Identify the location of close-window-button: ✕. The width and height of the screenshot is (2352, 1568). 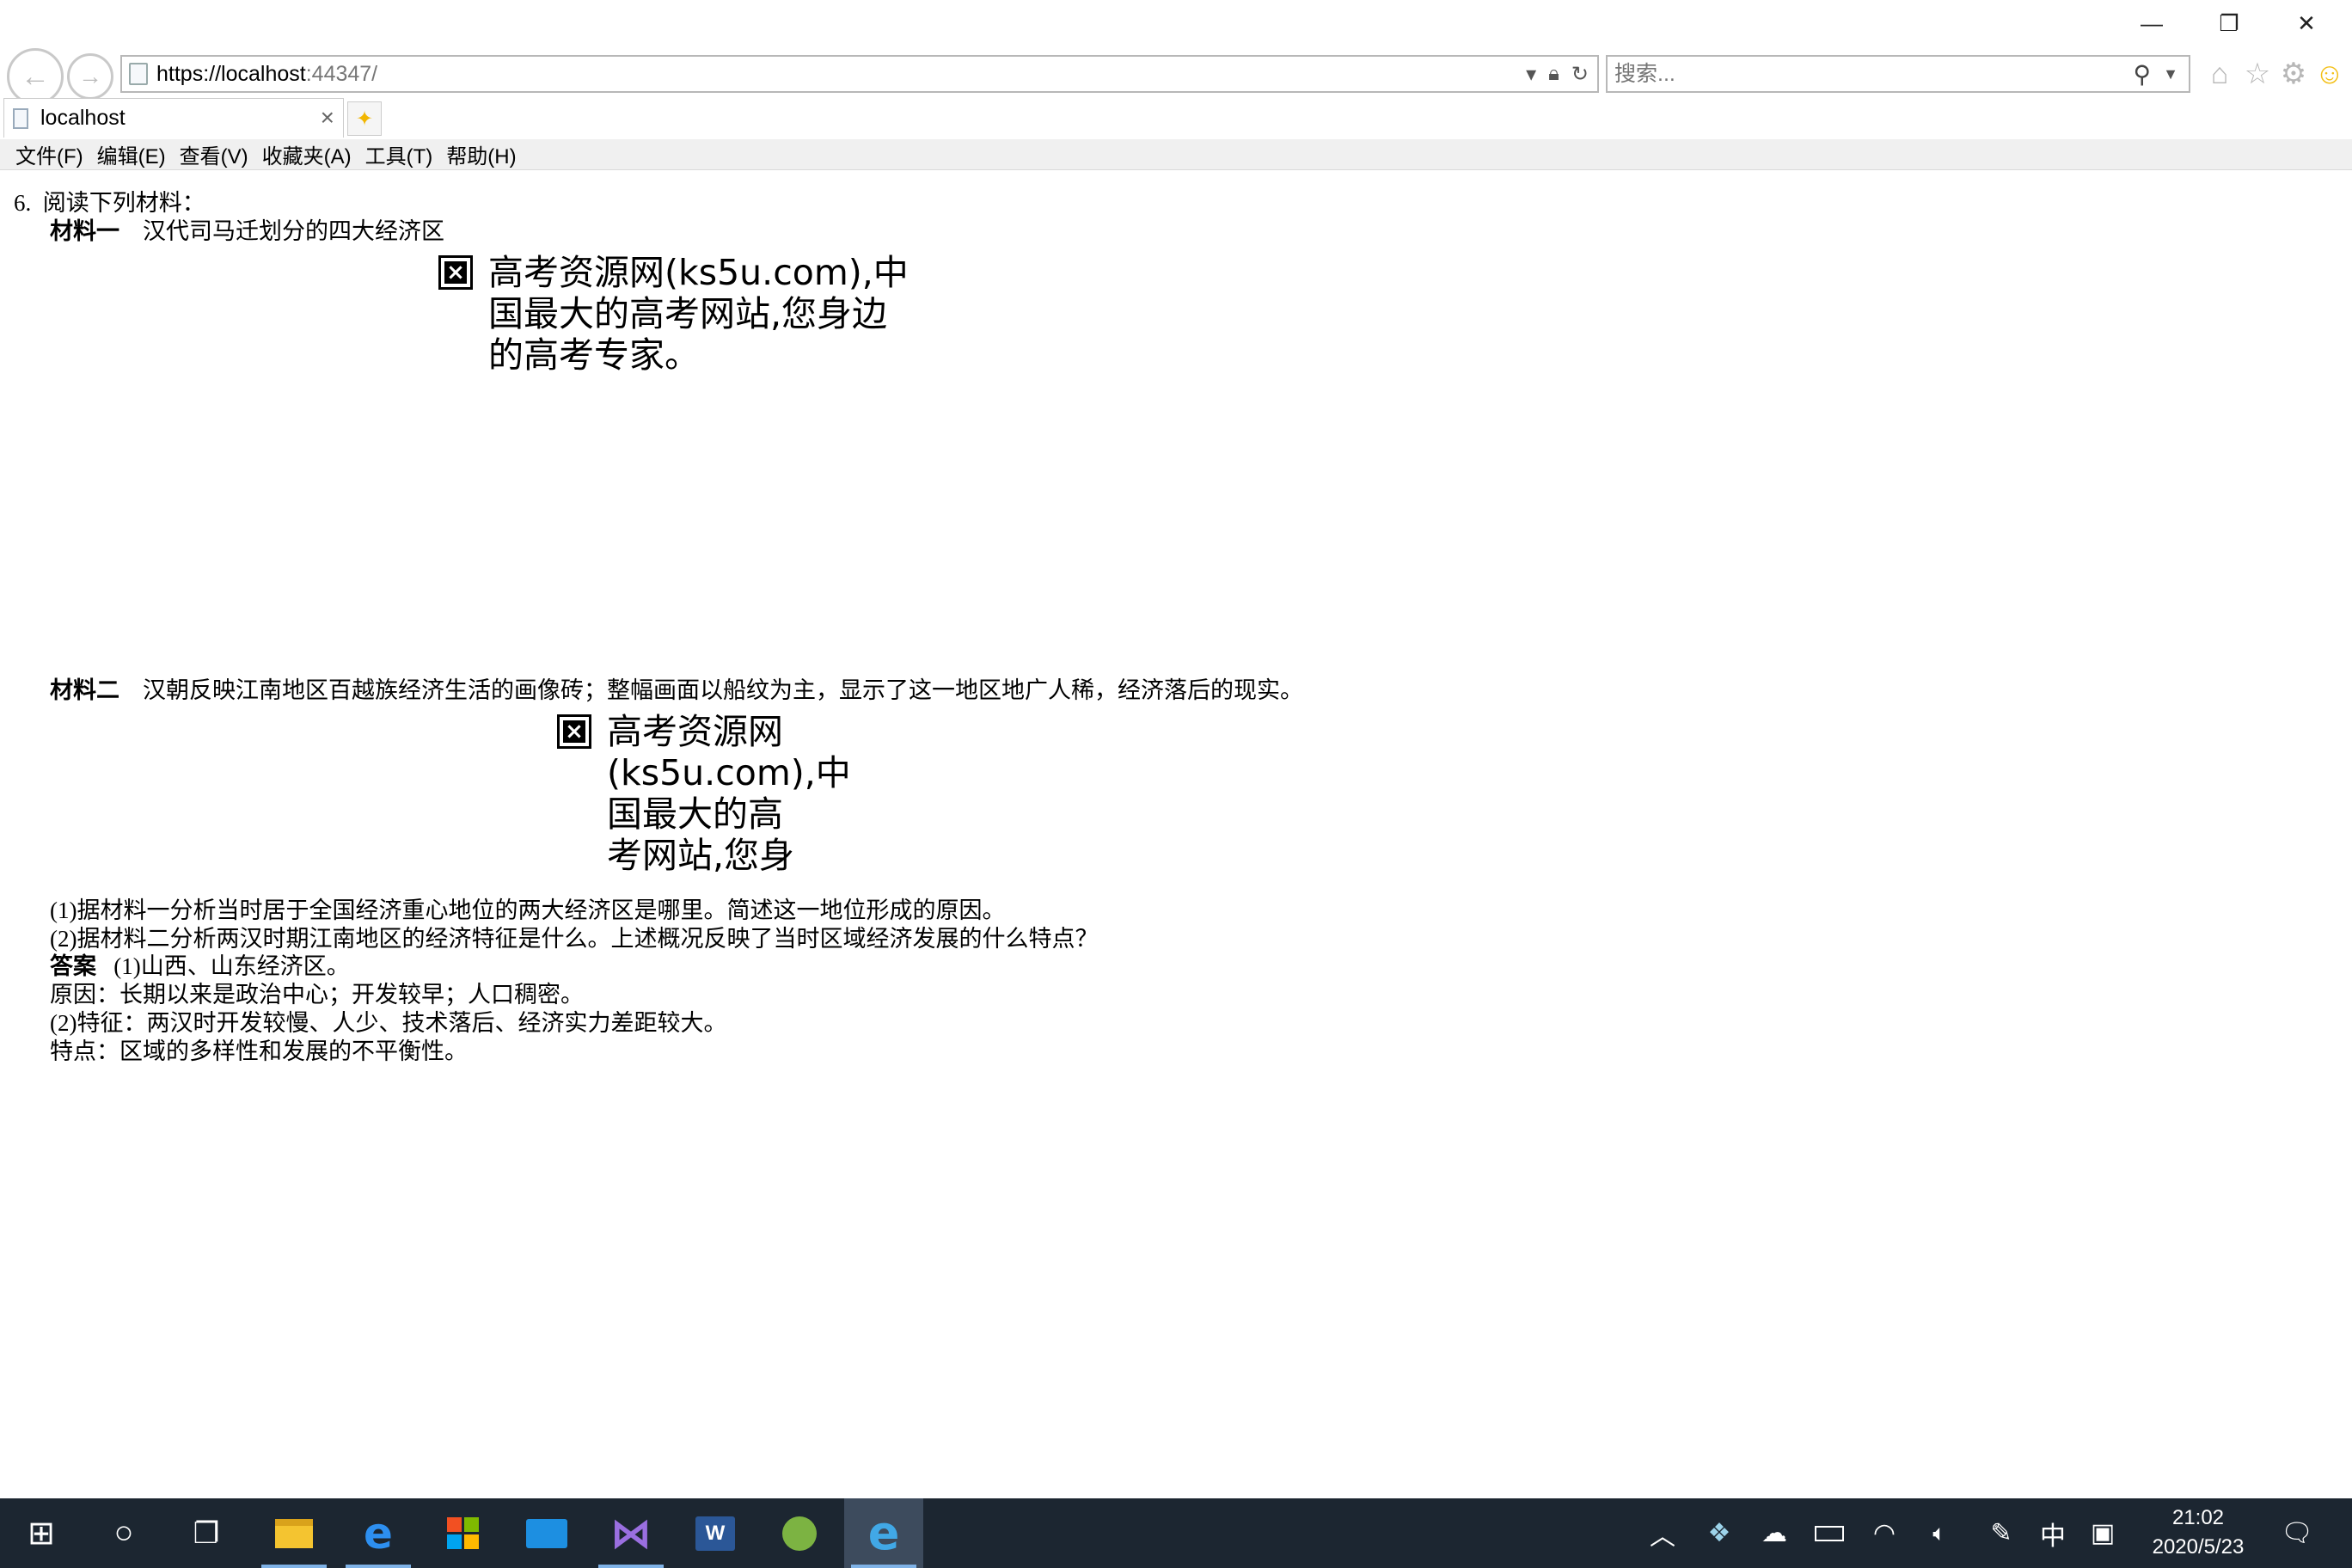
(2306, 23).